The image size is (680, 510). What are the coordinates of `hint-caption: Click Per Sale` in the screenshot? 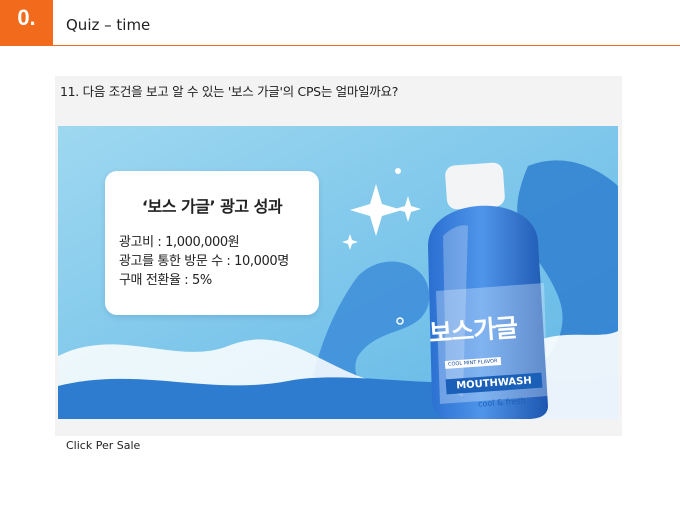 It's located at (103, 445).